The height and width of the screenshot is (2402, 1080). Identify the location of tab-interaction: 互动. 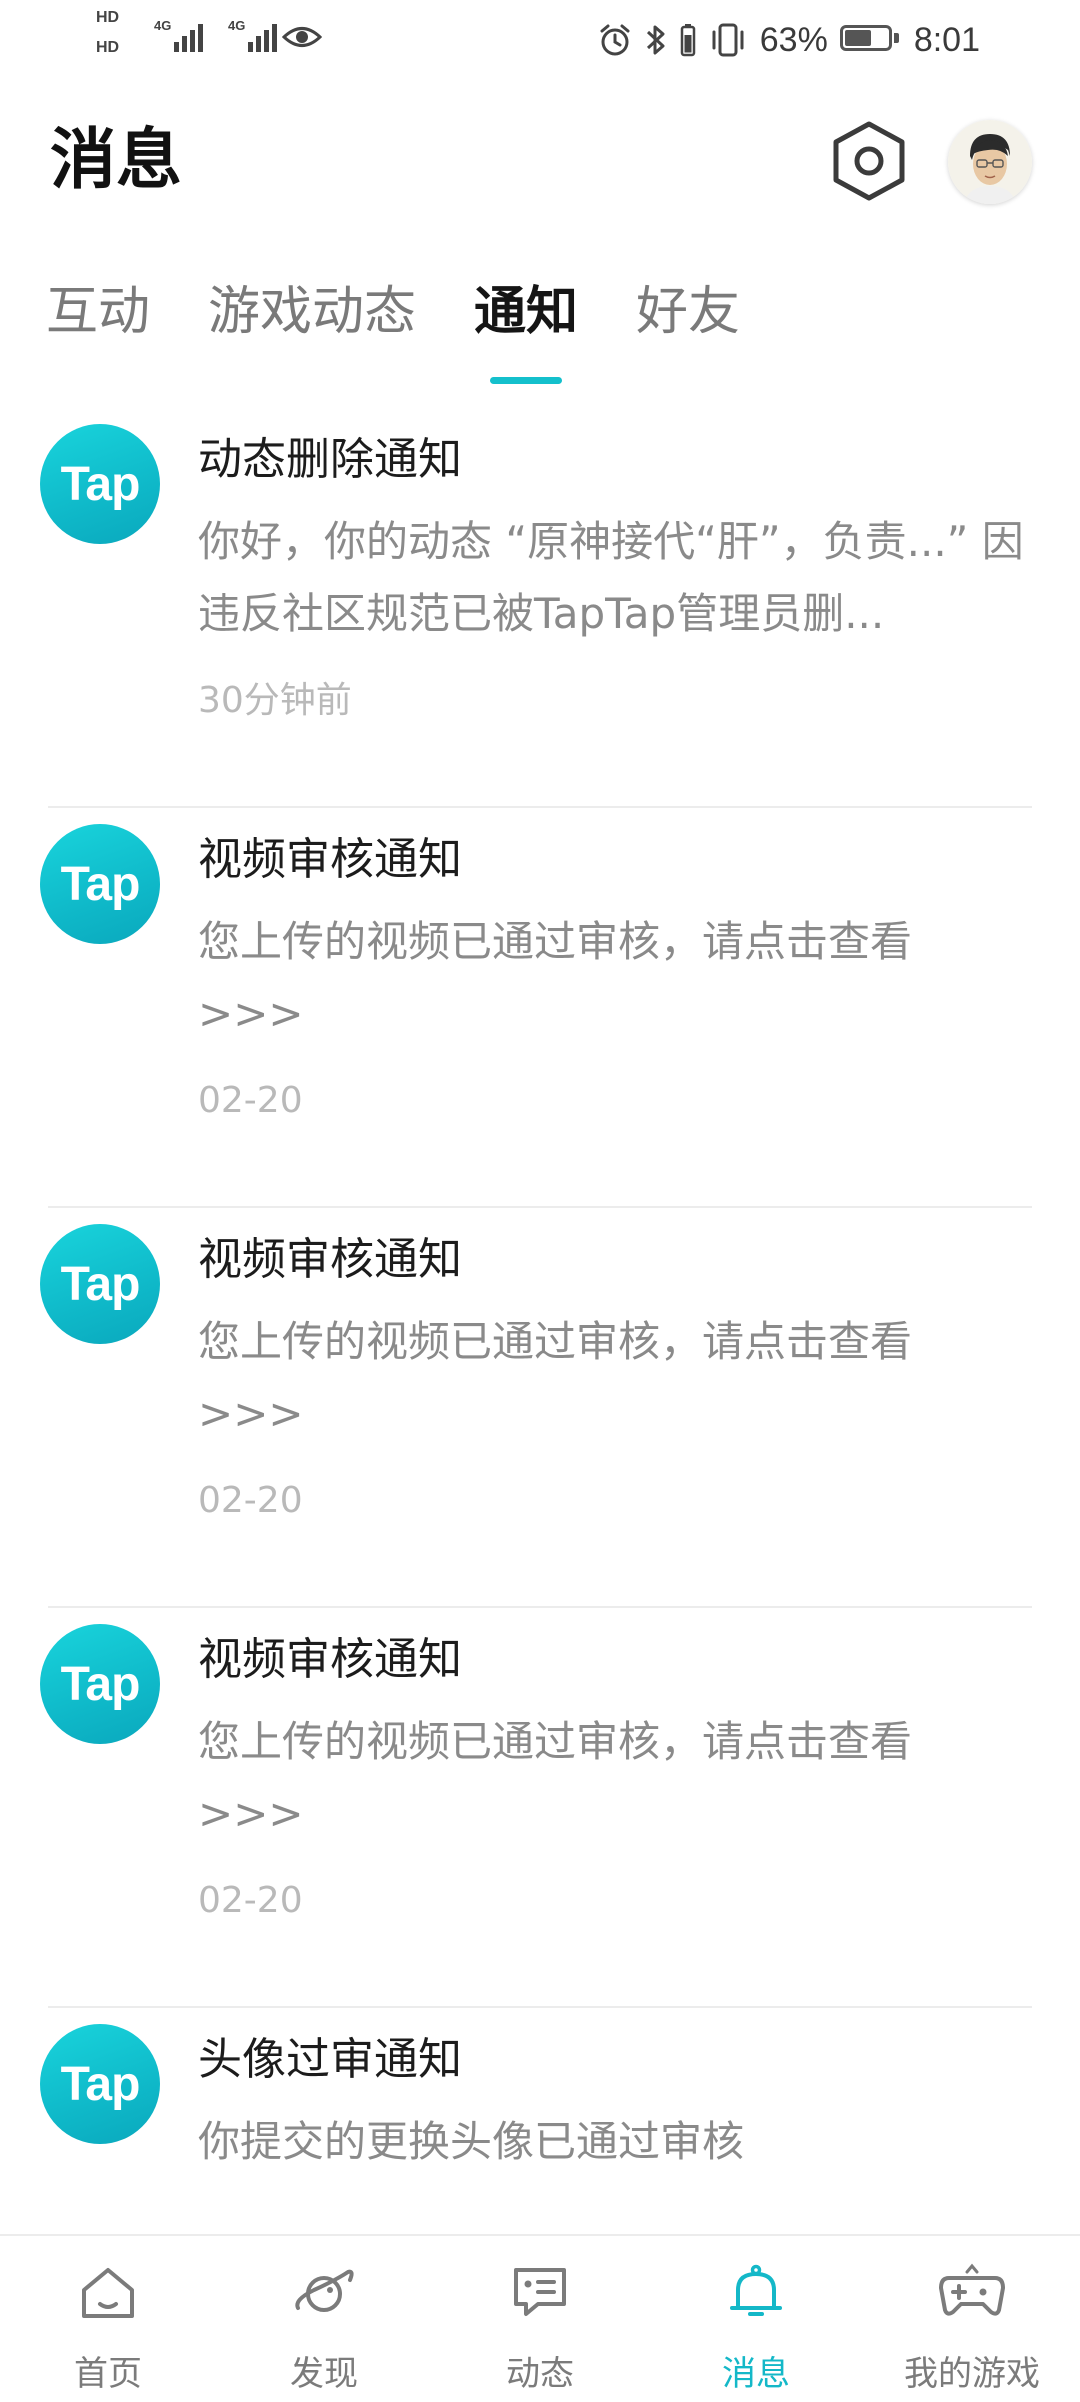
(98, 322).